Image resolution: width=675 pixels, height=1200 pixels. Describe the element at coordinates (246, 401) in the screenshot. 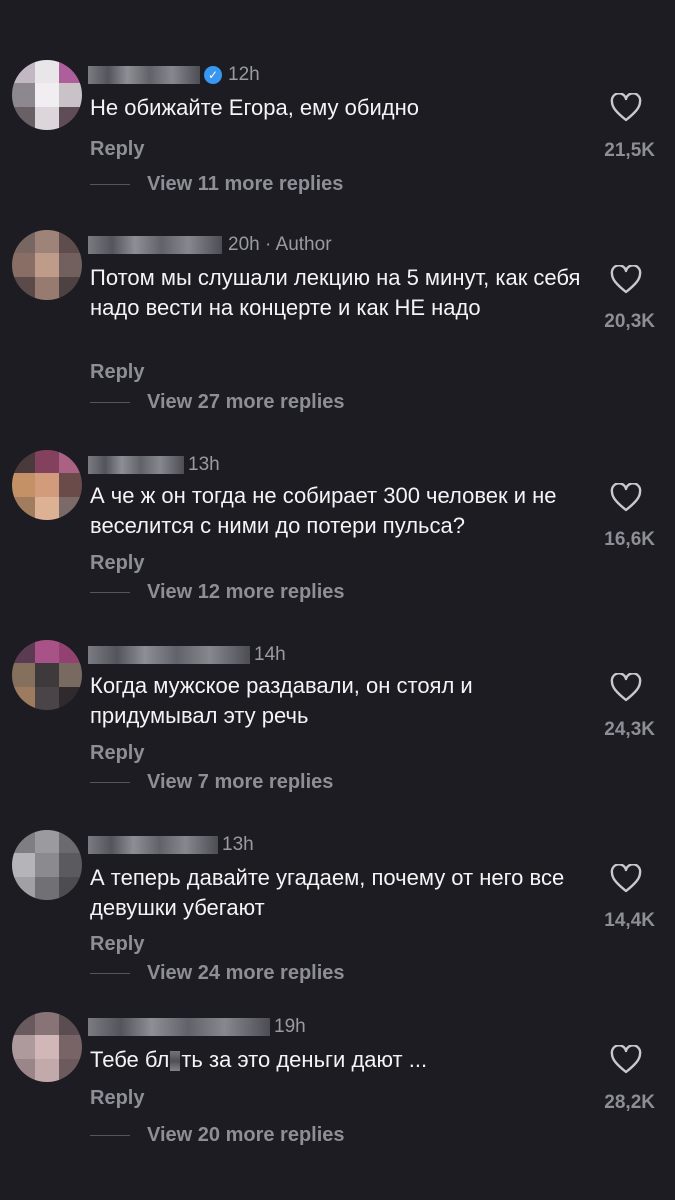

I see `view-more-label: View 27 more replies` at that location.